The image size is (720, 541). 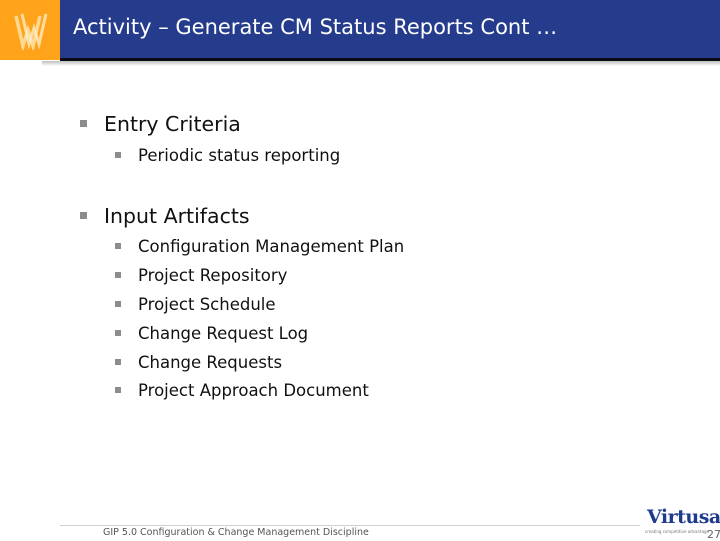 I want to click on section-heading-input-artifacts: Input Artifacts, so click(x=165, y=216).